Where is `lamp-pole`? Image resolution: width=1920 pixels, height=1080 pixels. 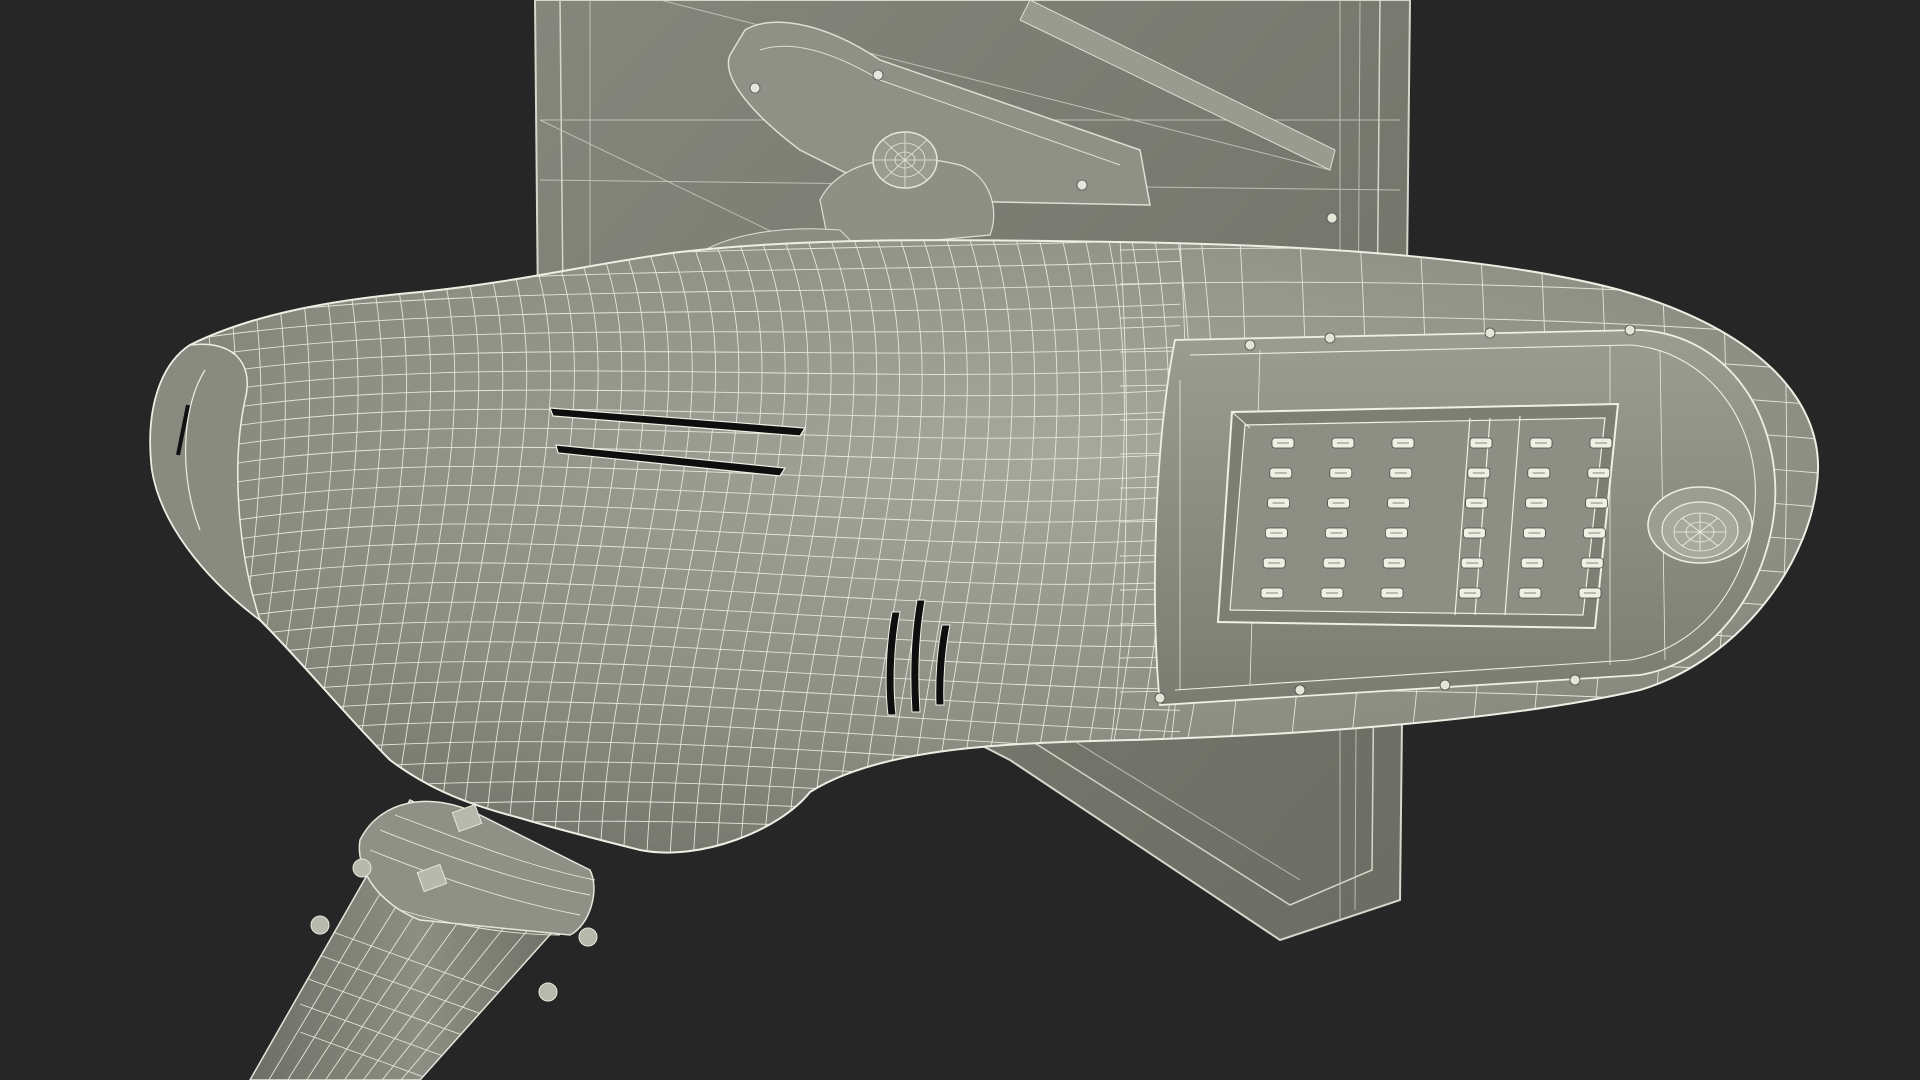
lamp-pole is located at coordinates (423, 939).